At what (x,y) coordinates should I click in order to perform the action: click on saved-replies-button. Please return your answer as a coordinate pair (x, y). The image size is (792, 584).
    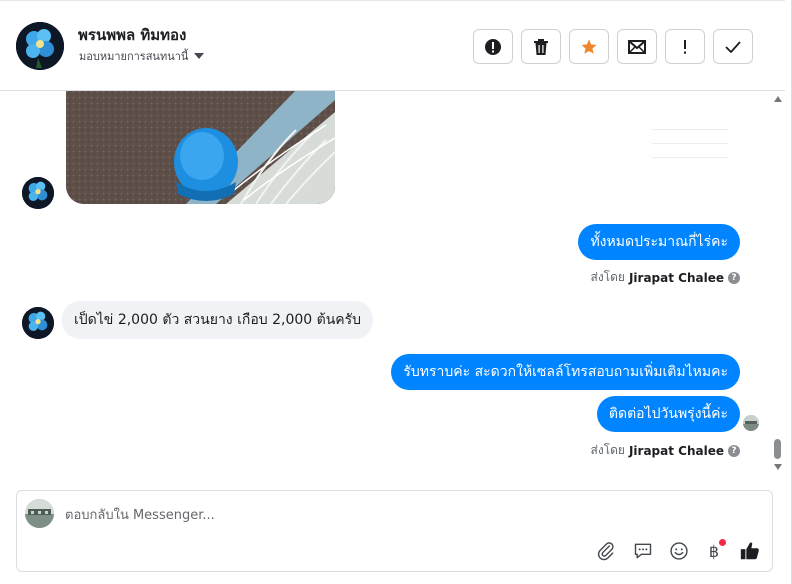
    Looking at the image, I should click on (643, 551).